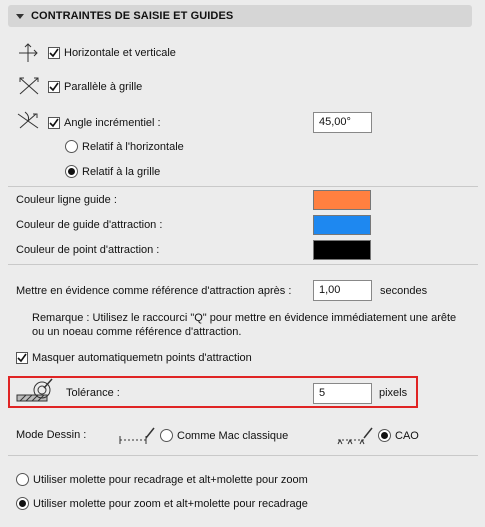 This screenshot has height=527, width=485. Describe the element at coordinates (103, 87) in the screenshot. I see `parallel-grid-label: Parallèle à grille` at that location.